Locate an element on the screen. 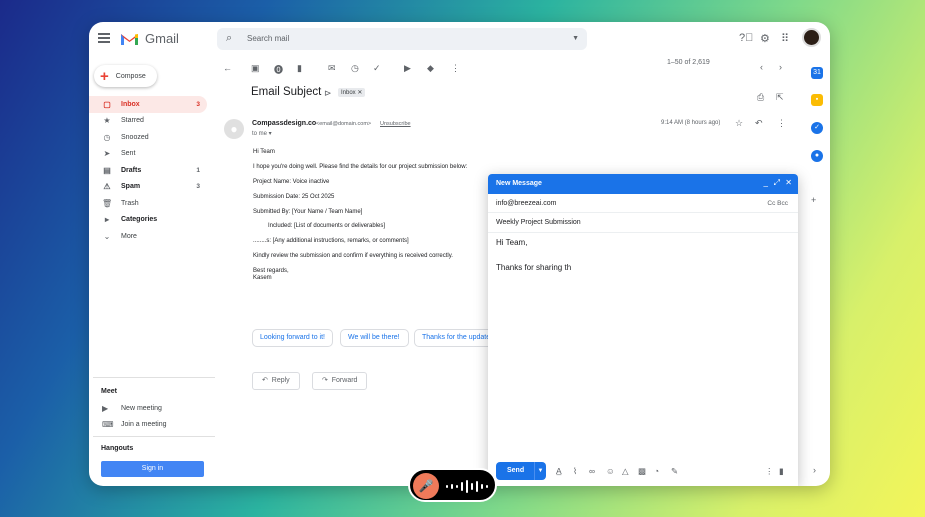 This screenshot has width=925, height=517. next-page-icon: › is located at coordinates (780, 67).